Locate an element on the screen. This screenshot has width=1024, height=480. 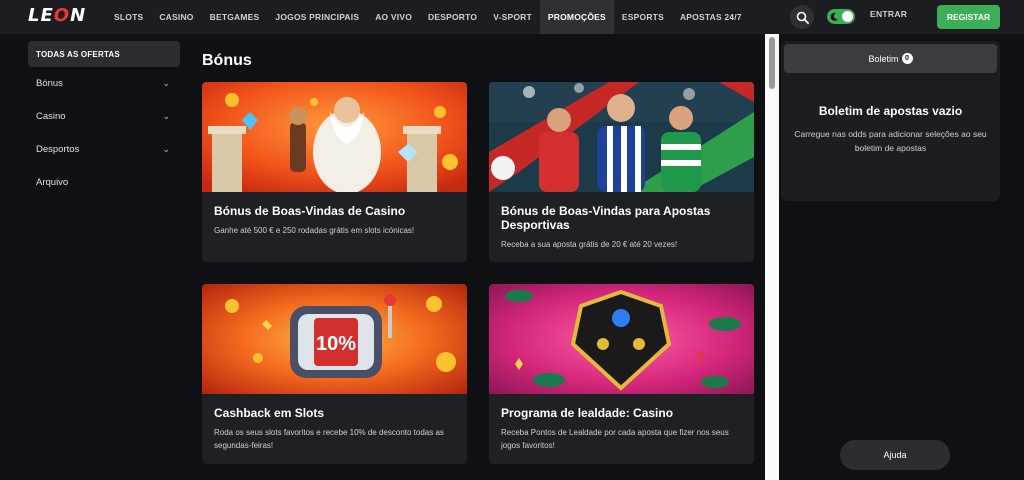
theme-toggle is located at coordinates (841, 16).